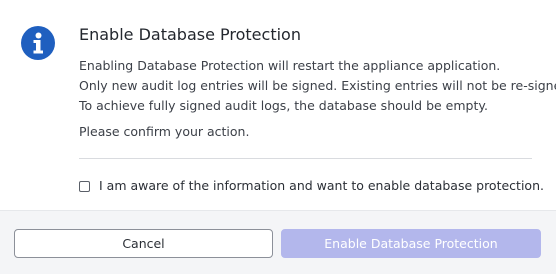  What do you see at coordinates (164, 131) in the screenshot?
I see `confirm-prompt: Please confirm your action.` at bounding box center [164, 131].